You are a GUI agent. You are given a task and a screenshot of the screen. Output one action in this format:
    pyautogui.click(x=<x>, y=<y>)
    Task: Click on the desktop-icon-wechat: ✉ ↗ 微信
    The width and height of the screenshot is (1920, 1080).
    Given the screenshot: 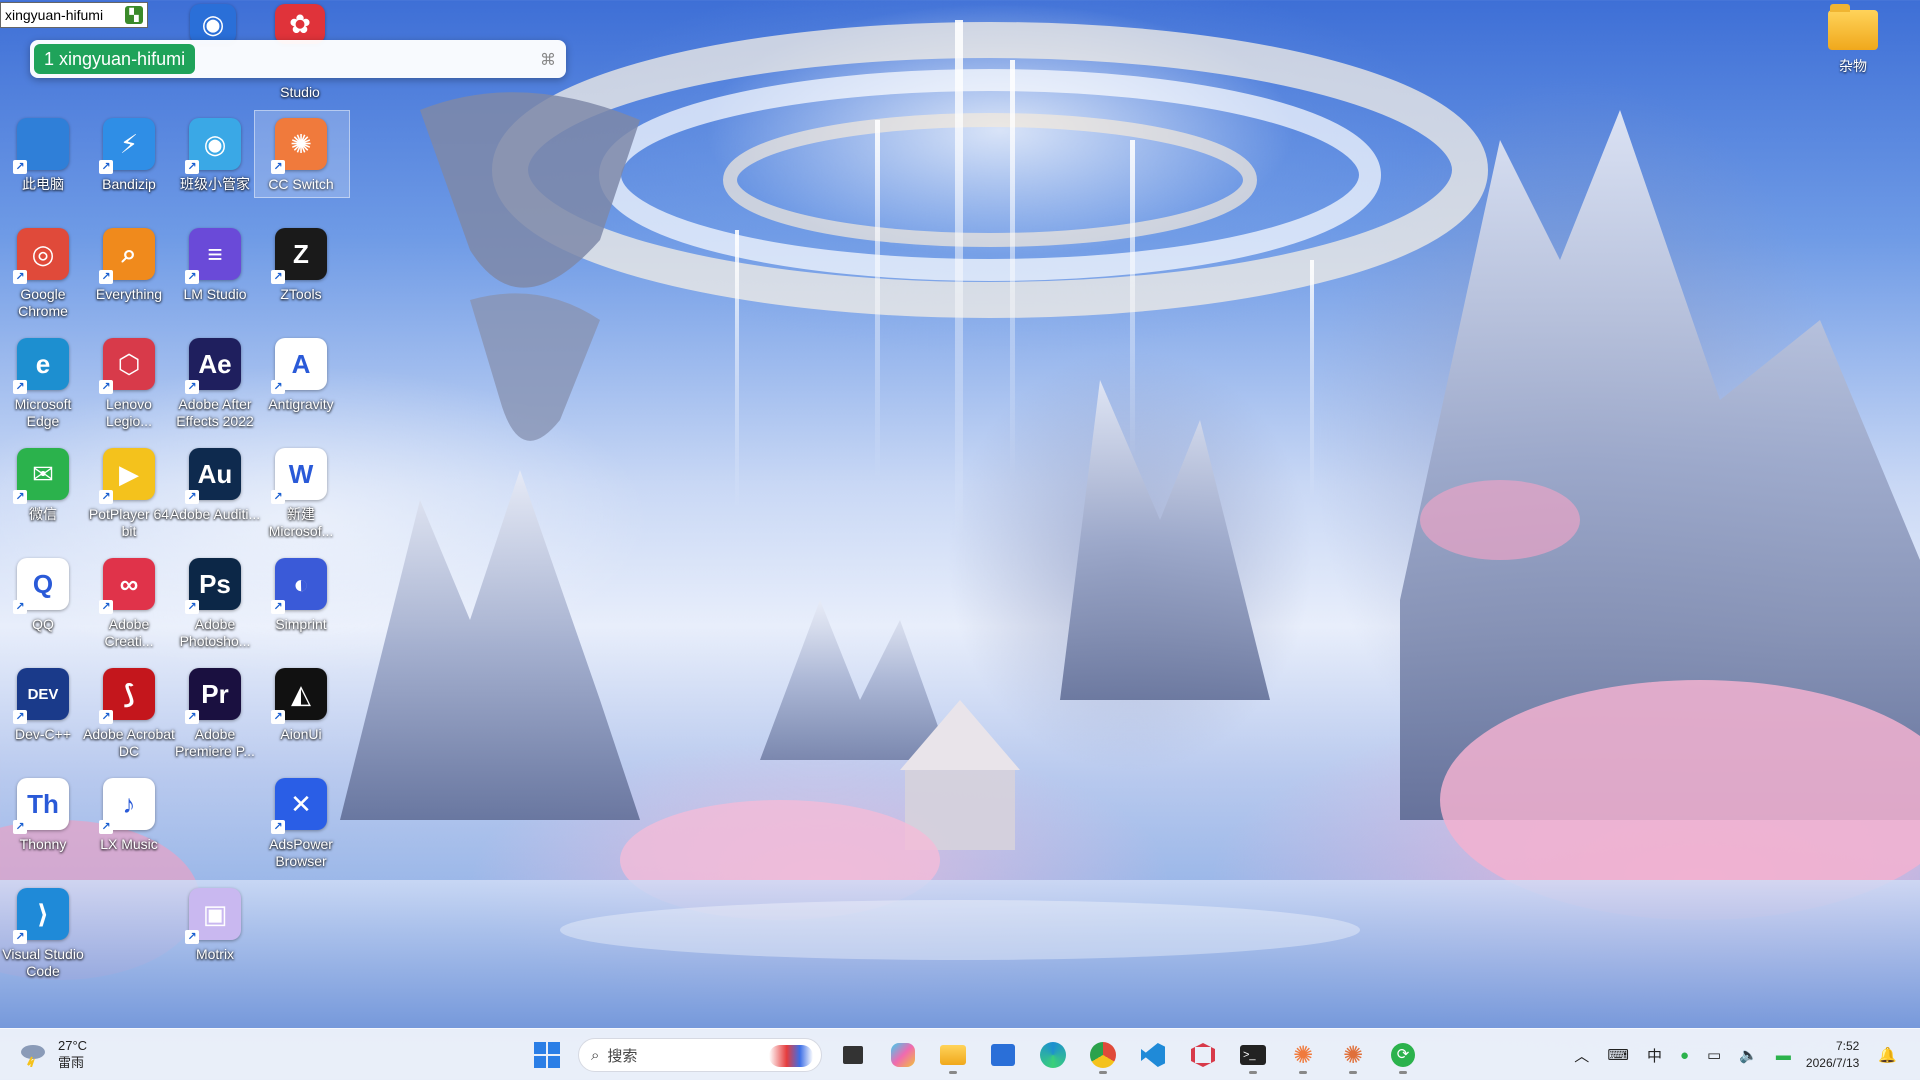 What is the action you would take?
    pyautogui.click(x=43, y=485)
    